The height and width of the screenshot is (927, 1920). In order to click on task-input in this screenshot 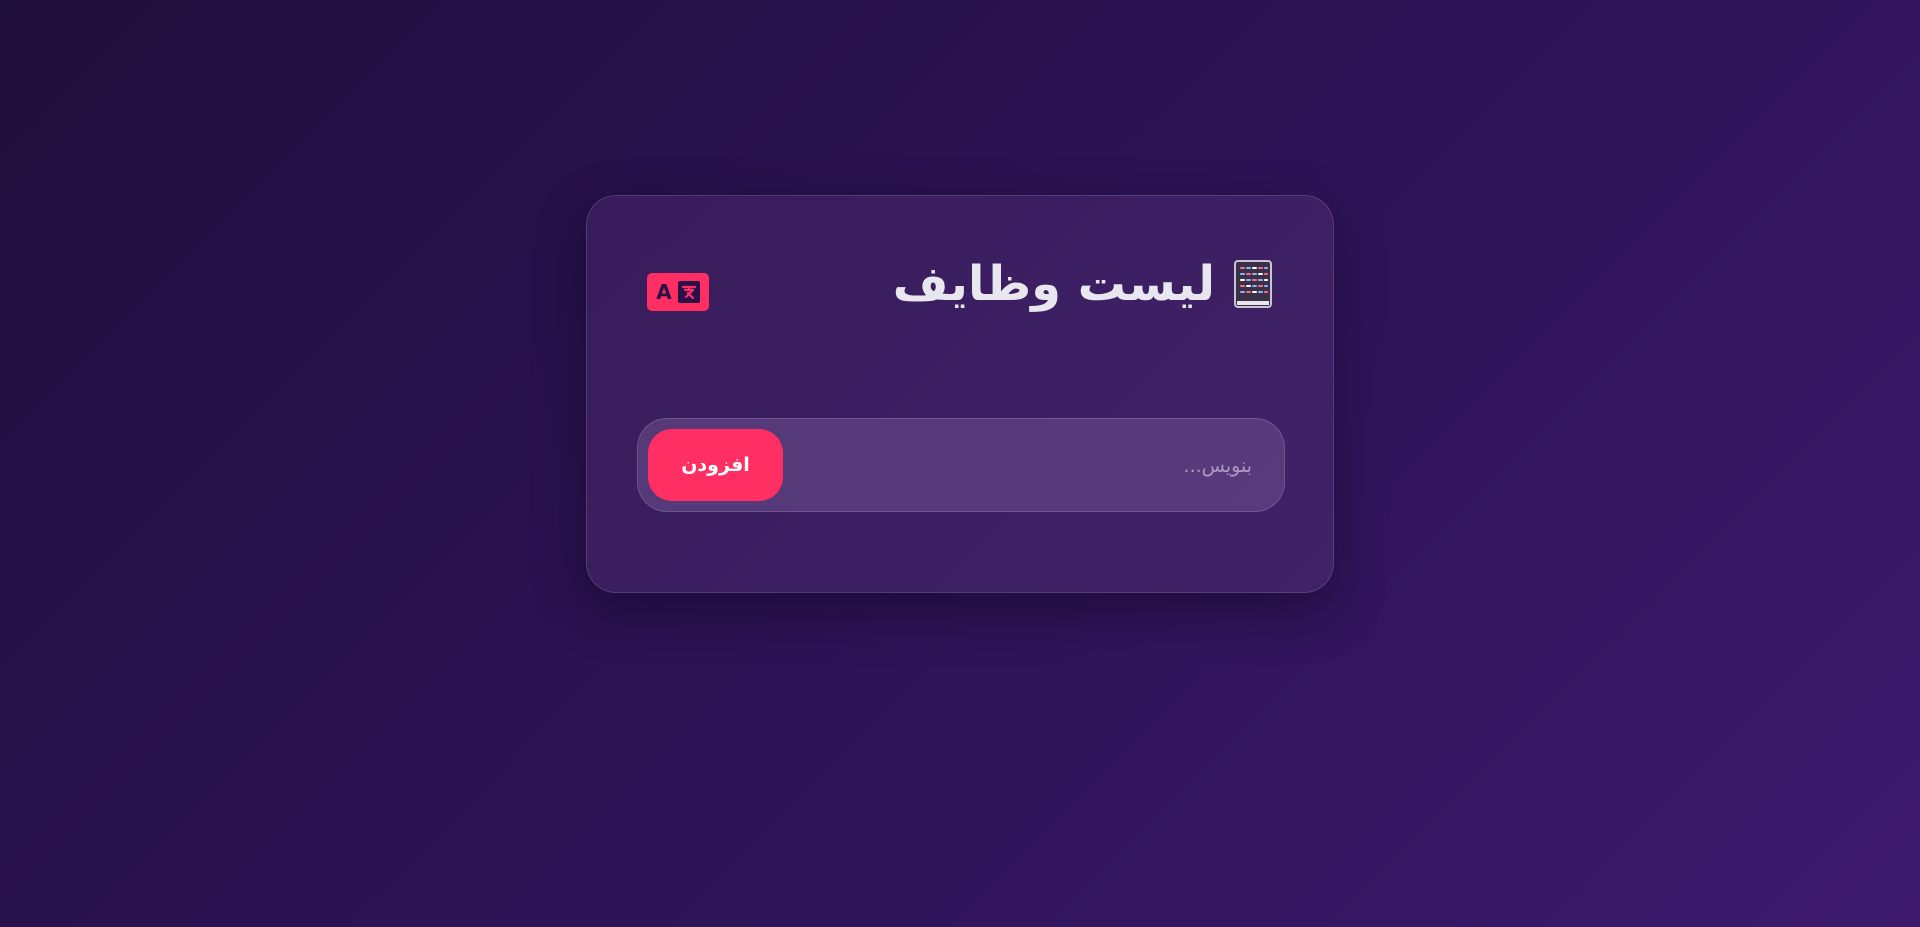, I will do `click(1032, 466)`.